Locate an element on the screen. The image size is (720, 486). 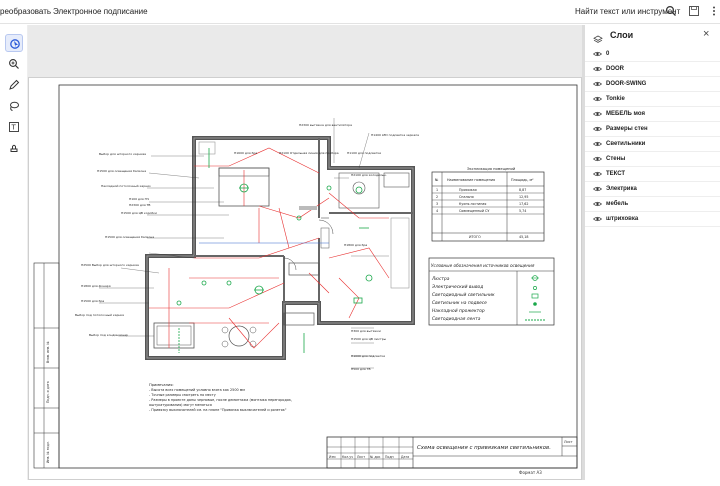
layer-row: 0 is located at coordinates (652, 54).